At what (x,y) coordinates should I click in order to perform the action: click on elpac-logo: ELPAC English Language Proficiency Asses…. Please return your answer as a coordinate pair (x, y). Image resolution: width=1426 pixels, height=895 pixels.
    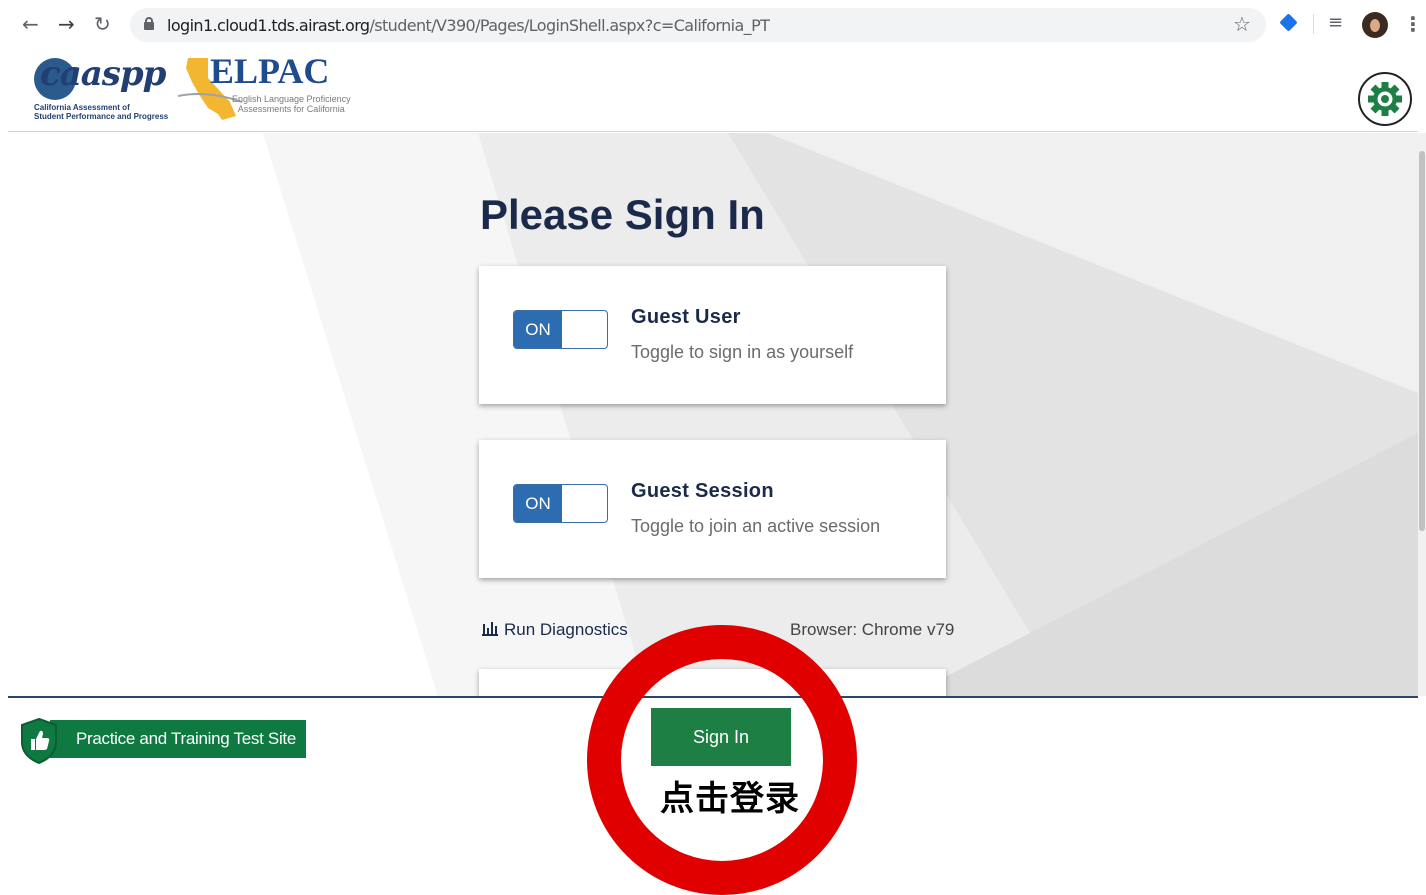
    Looking at the image, I should click on (264, 87).